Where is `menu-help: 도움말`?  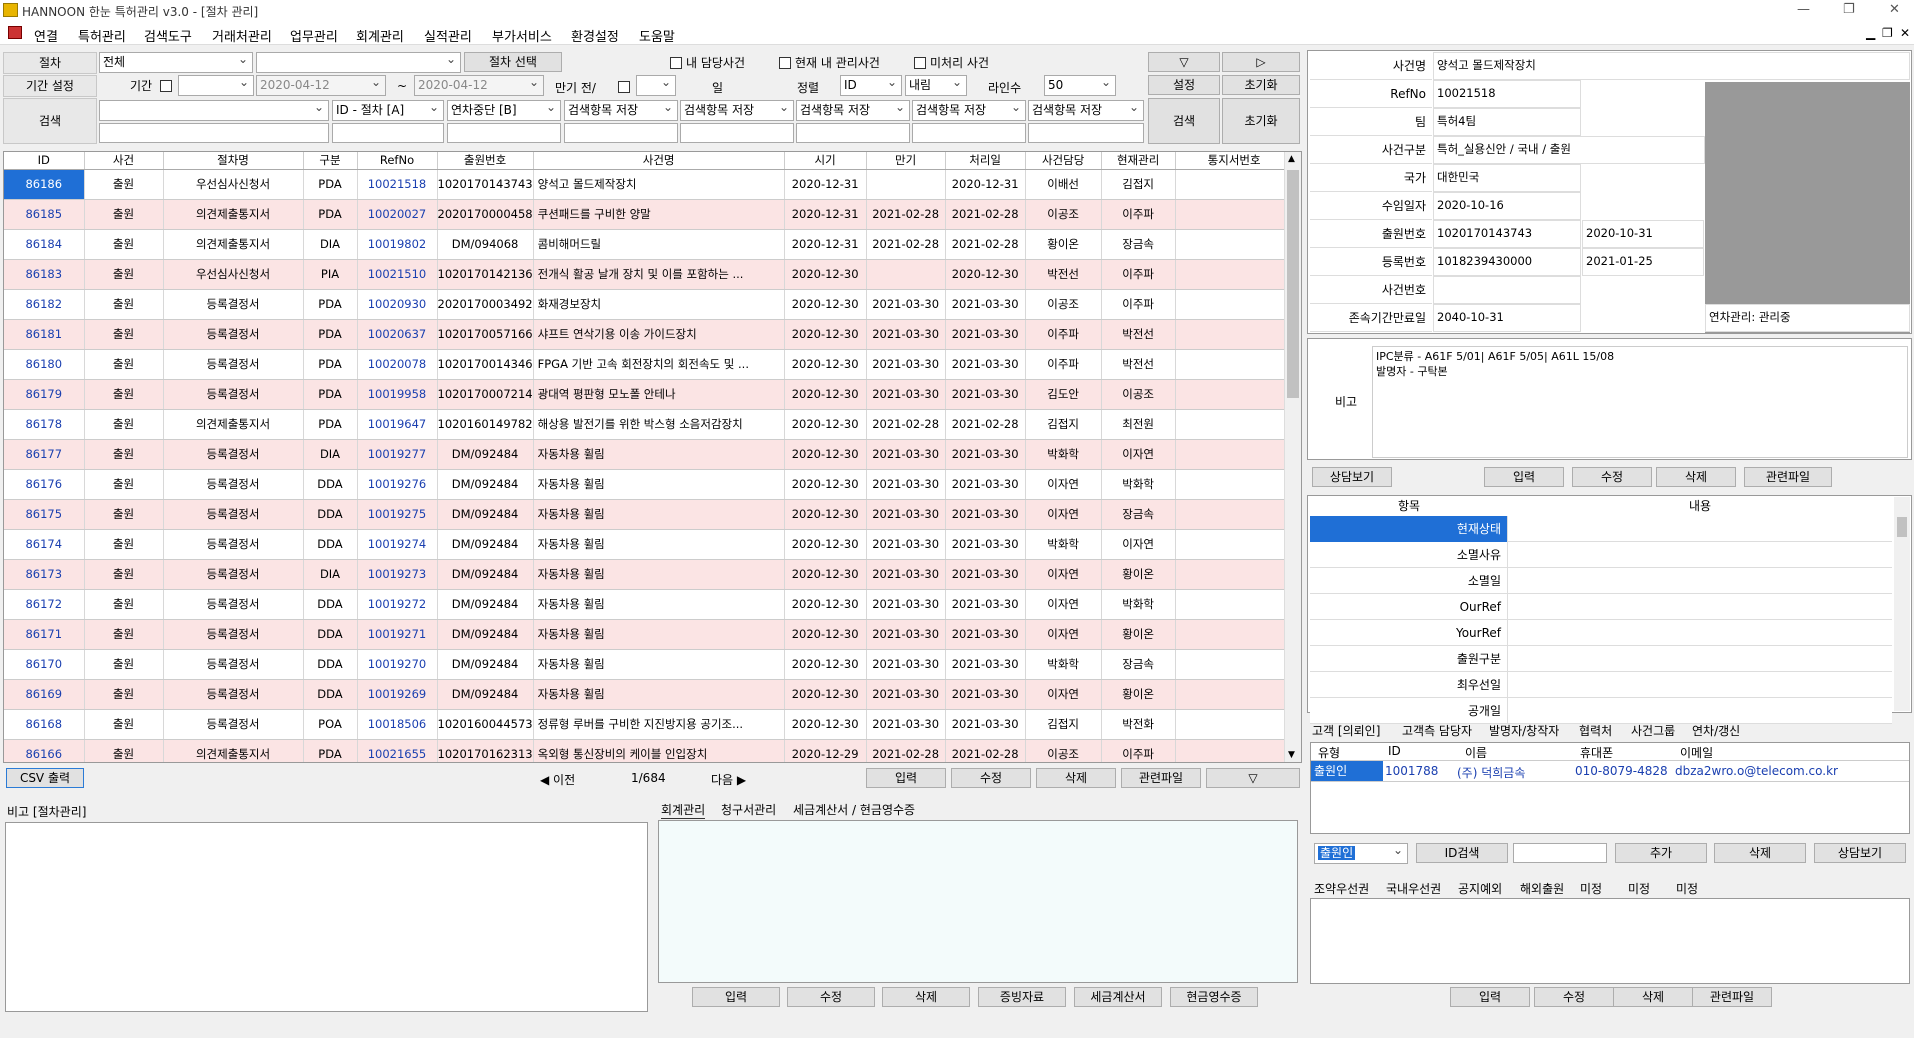
menu-help: 도움말 is located at coordinates (657, 35).